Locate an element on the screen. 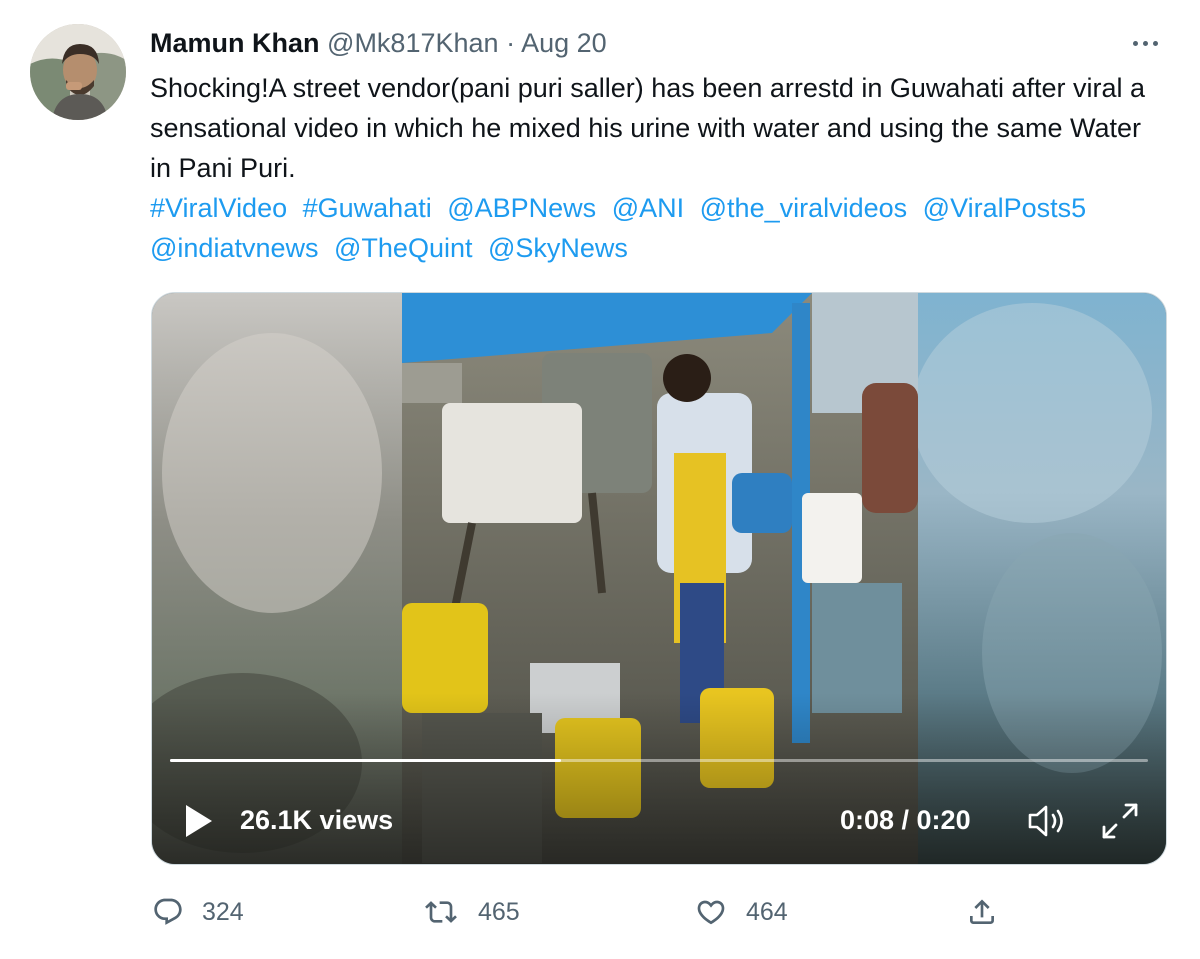 The width and height of the screenshot is (1200, 959). volume-button is located at coordinates (1048, 821).